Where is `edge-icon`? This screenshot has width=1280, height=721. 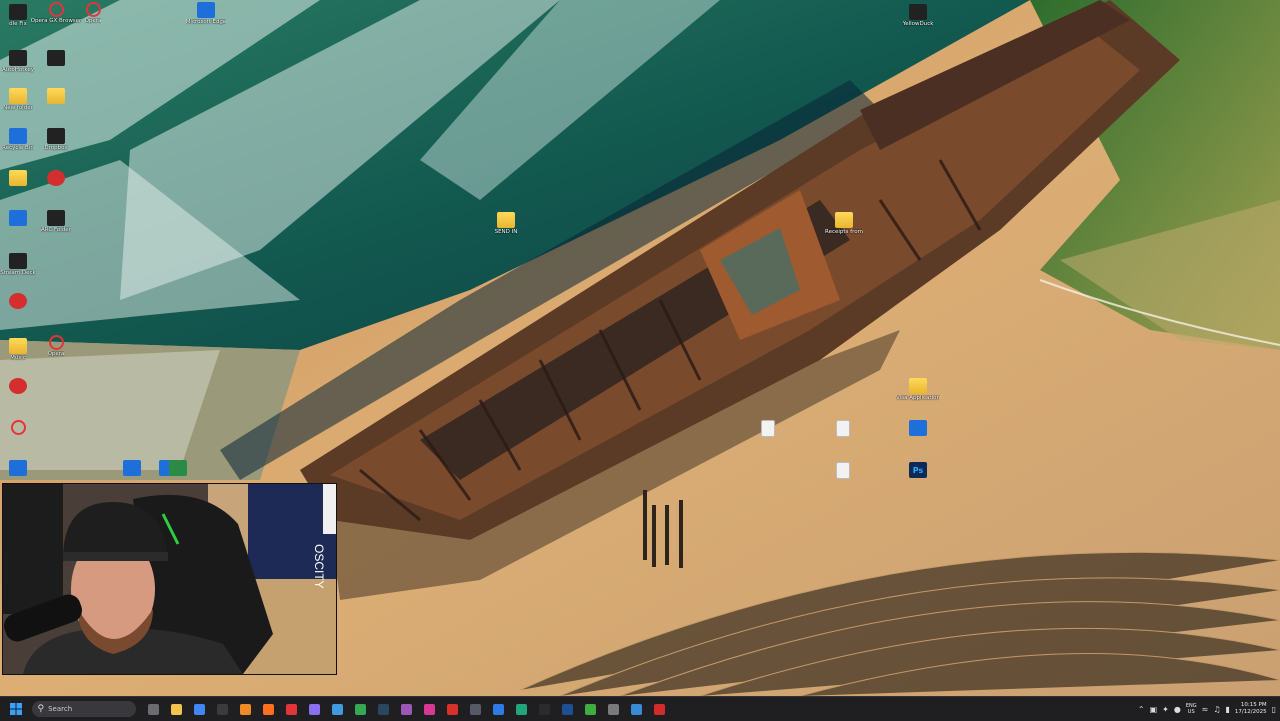
edge-icon is located at coordinates (206, 10).